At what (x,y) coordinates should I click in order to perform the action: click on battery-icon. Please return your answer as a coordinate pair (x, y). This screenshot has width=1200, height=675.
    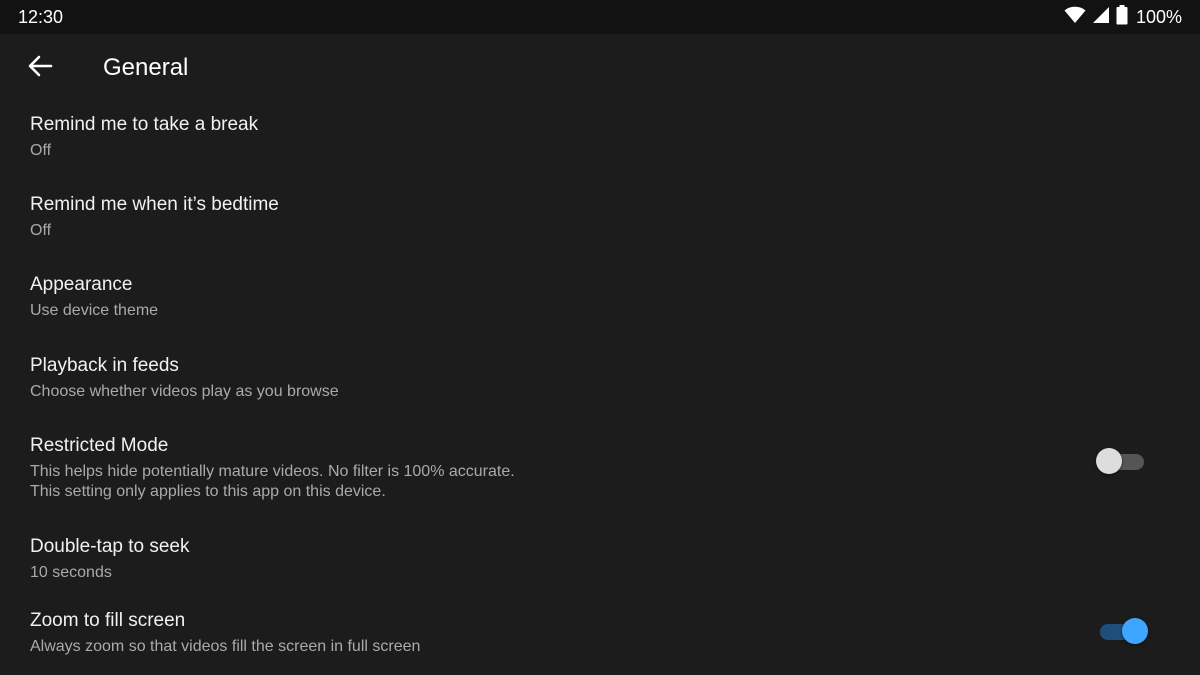
    Looking at the image, I should click on (1122, 17).